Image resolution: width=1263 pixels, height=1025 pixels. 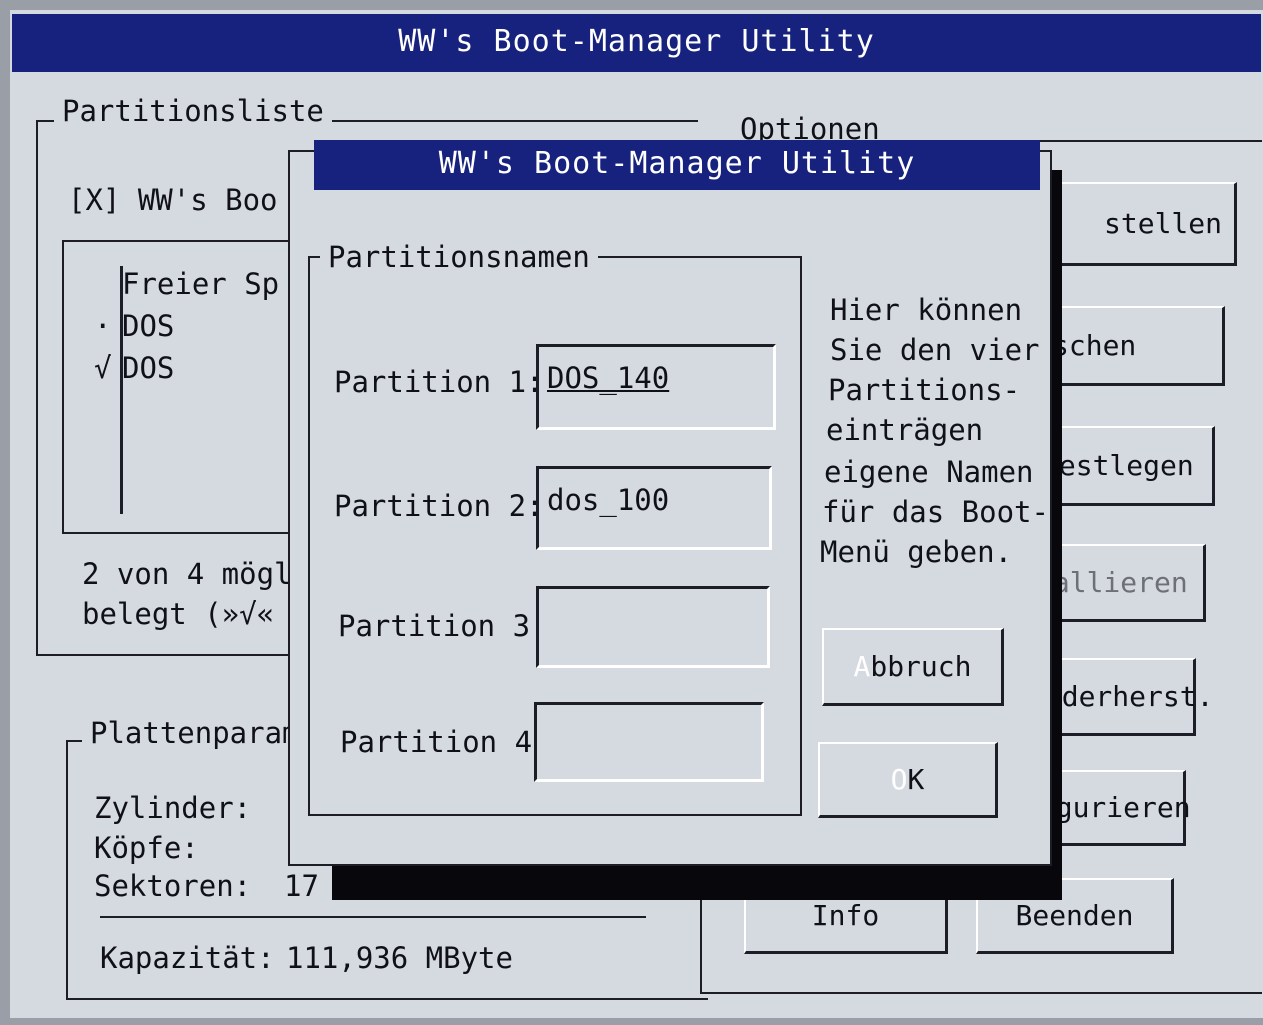 I want to click on partition-2-label: Partition 2:, so click(x=439, y=506).